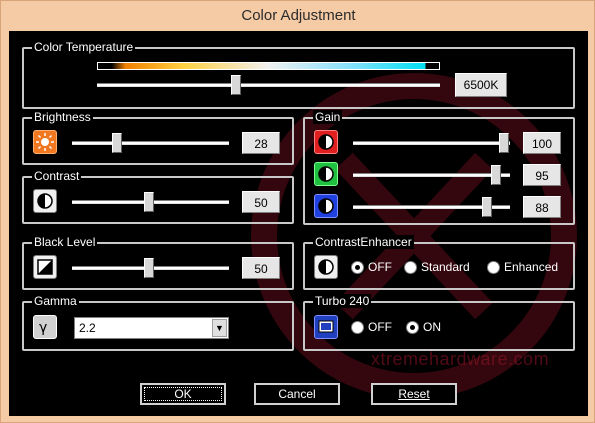 Image resolution: width=595 pixels, height=423 pixels. I want to click on turbo-off-radio, so click(357, 327).